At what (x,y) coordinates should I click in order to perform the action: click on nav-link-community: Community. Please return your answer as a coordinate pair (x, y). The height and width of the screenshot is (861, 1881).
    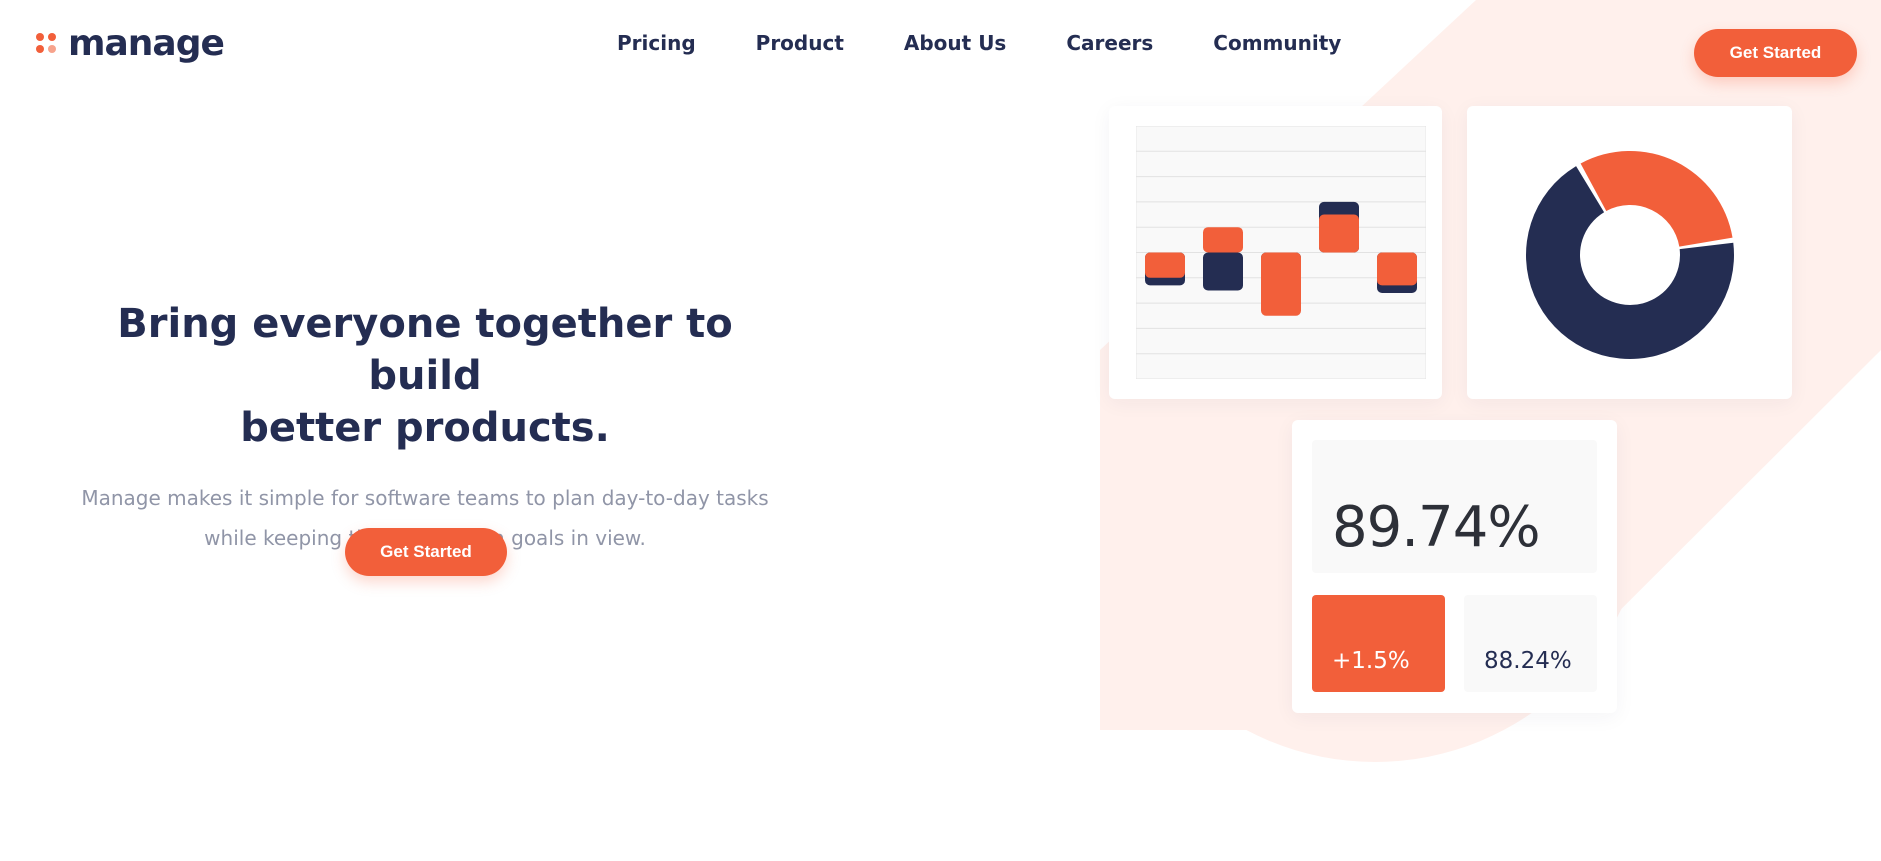
    Looking at the image, I should click on (1277, 43).